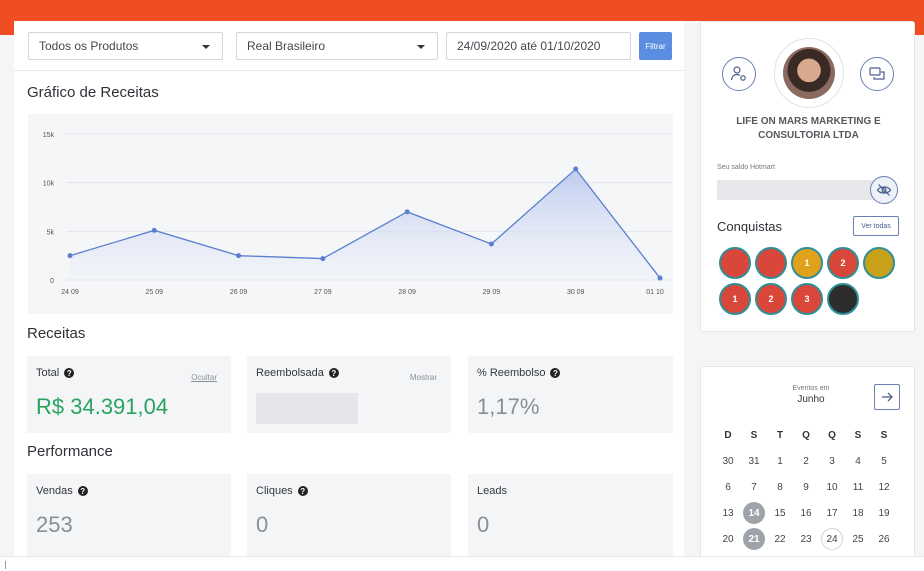 The image size is (924, 571). What do you see at coordinates (806, 487) in the screenshot?
I see `calendar-day: 9` at bounding box center [806, 487].